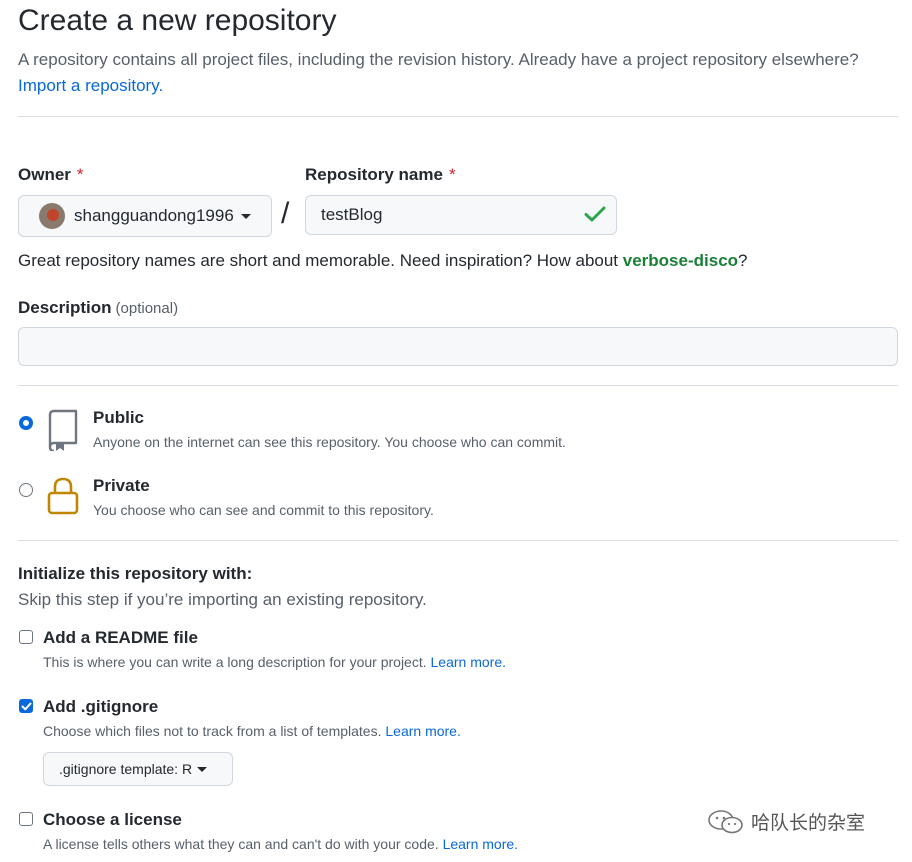  What do you see at coordinates (120, 637) in the screenshot?
I see `readme-label: Add a README file` at bounding box center [120, 637].